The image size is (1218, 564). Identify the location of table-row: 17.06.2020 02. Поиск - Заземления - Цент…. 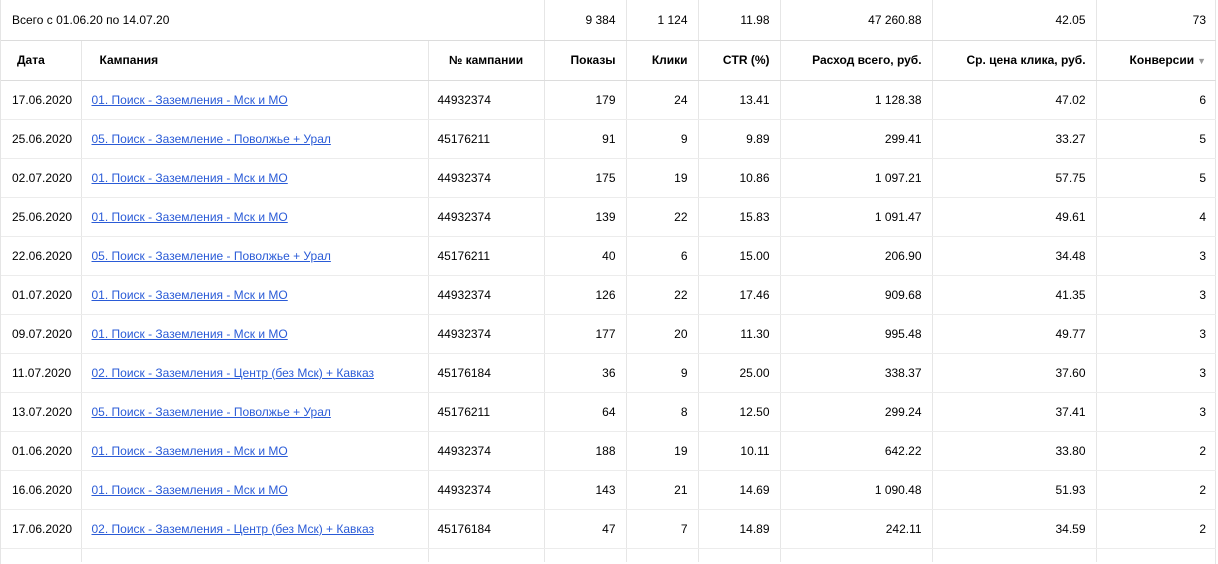
(609, 529).